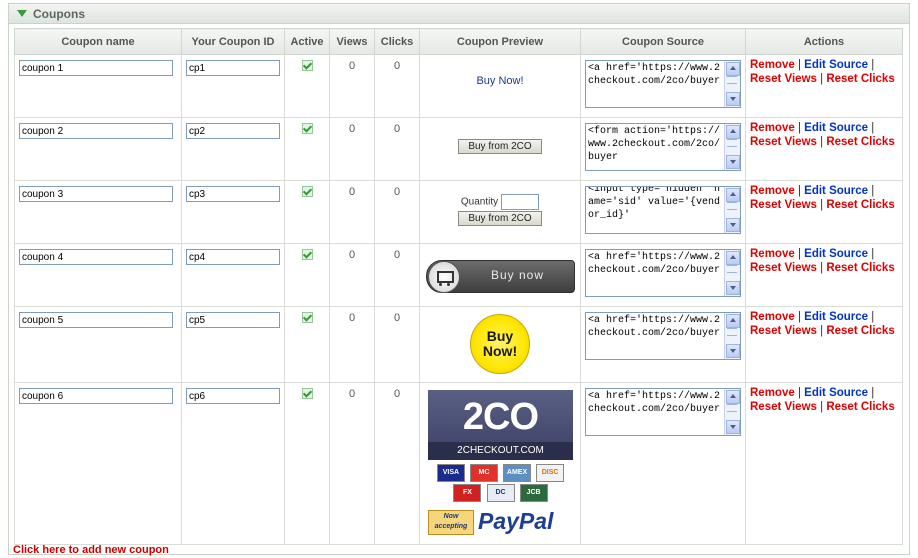 The height and width of the screenshot is (558, 918). Describe the element at coordinates (22, 13) in the screenshot. I see `collapse-triangle-icon` at that location.